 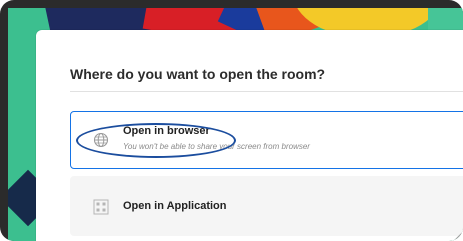 I want to click on app-grid-icon, so click(x=101, y=207).